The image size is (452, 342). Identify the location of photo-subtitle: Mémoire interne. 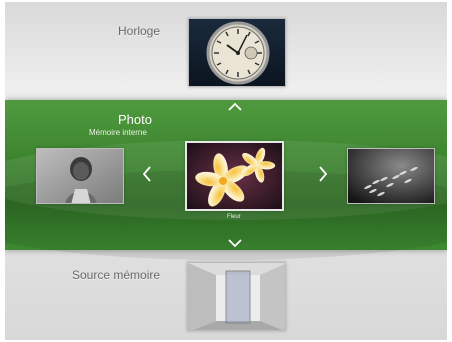
(118, 132).